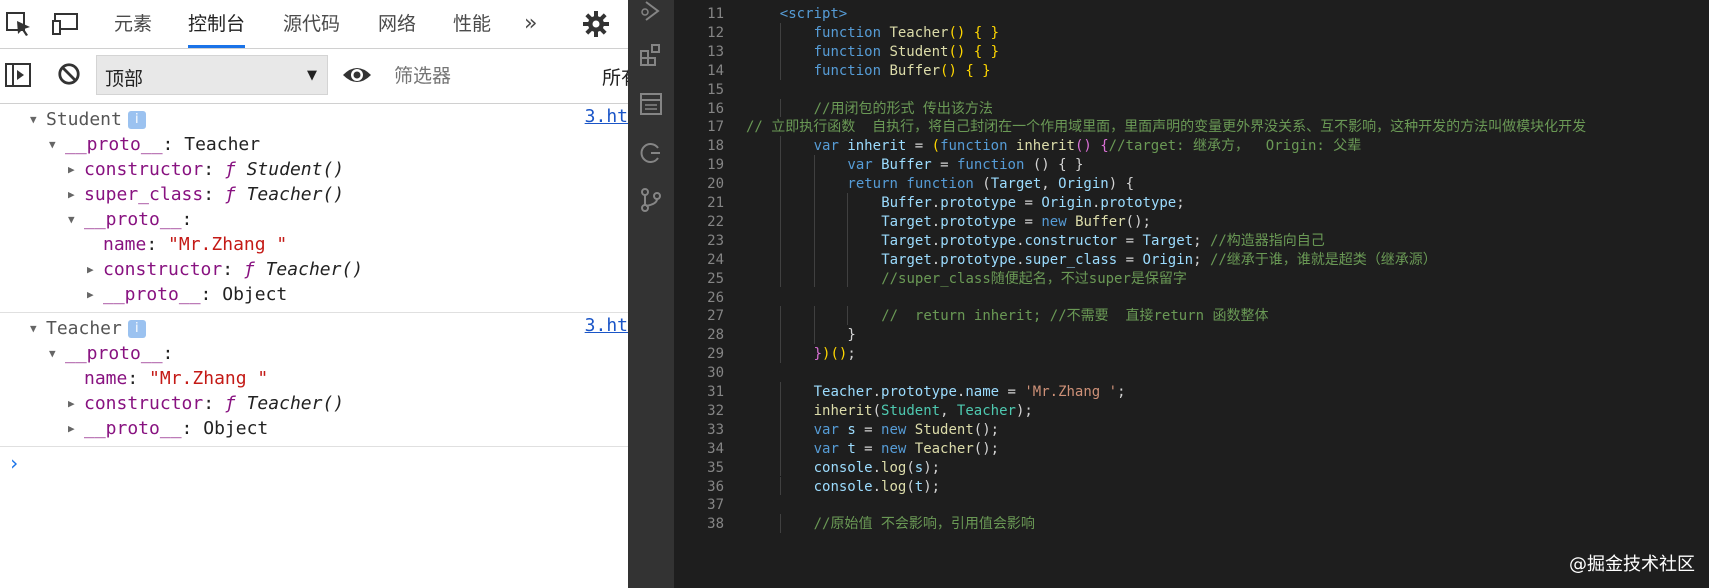 This screenshot has width=1709, height=588. I want to click on console-sidebar-icon, so click(18, 75).